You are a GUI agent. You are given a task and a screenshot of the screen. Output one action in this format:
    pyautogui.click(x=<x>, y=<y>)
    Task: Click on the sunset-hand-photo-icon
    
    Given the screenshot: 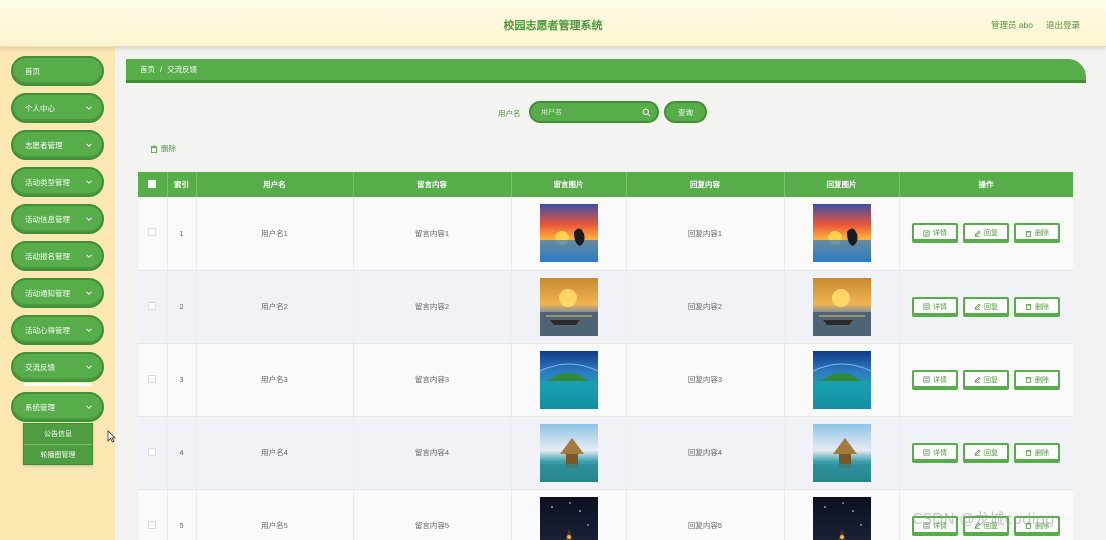 What is the action you would take?
    pyautogui.click(x=568, y=233)
    